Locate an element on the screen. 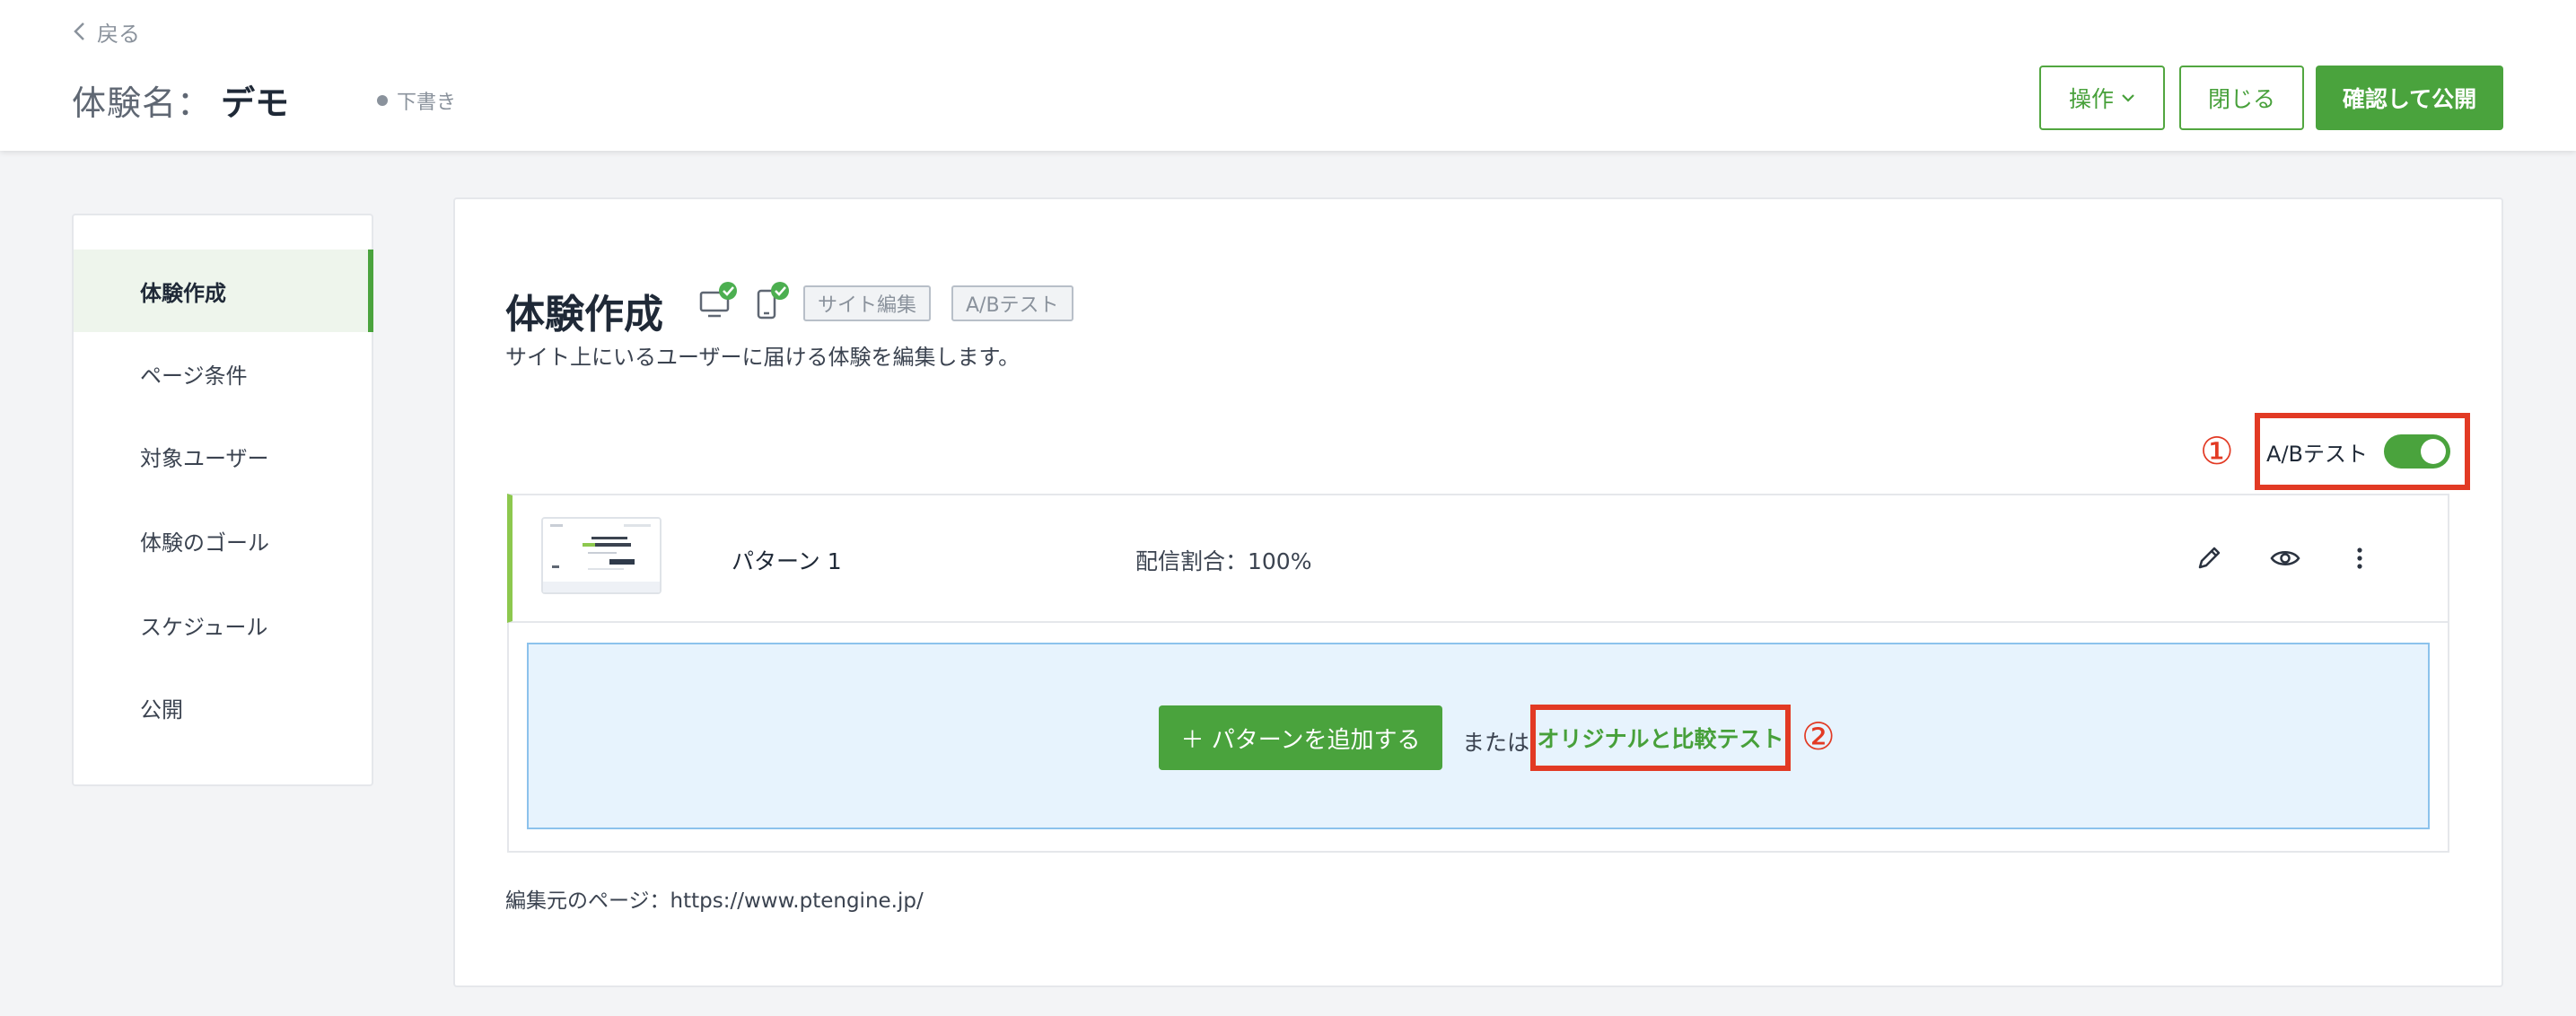  thumbnail-preview-image is located at coordinates (601, 555).